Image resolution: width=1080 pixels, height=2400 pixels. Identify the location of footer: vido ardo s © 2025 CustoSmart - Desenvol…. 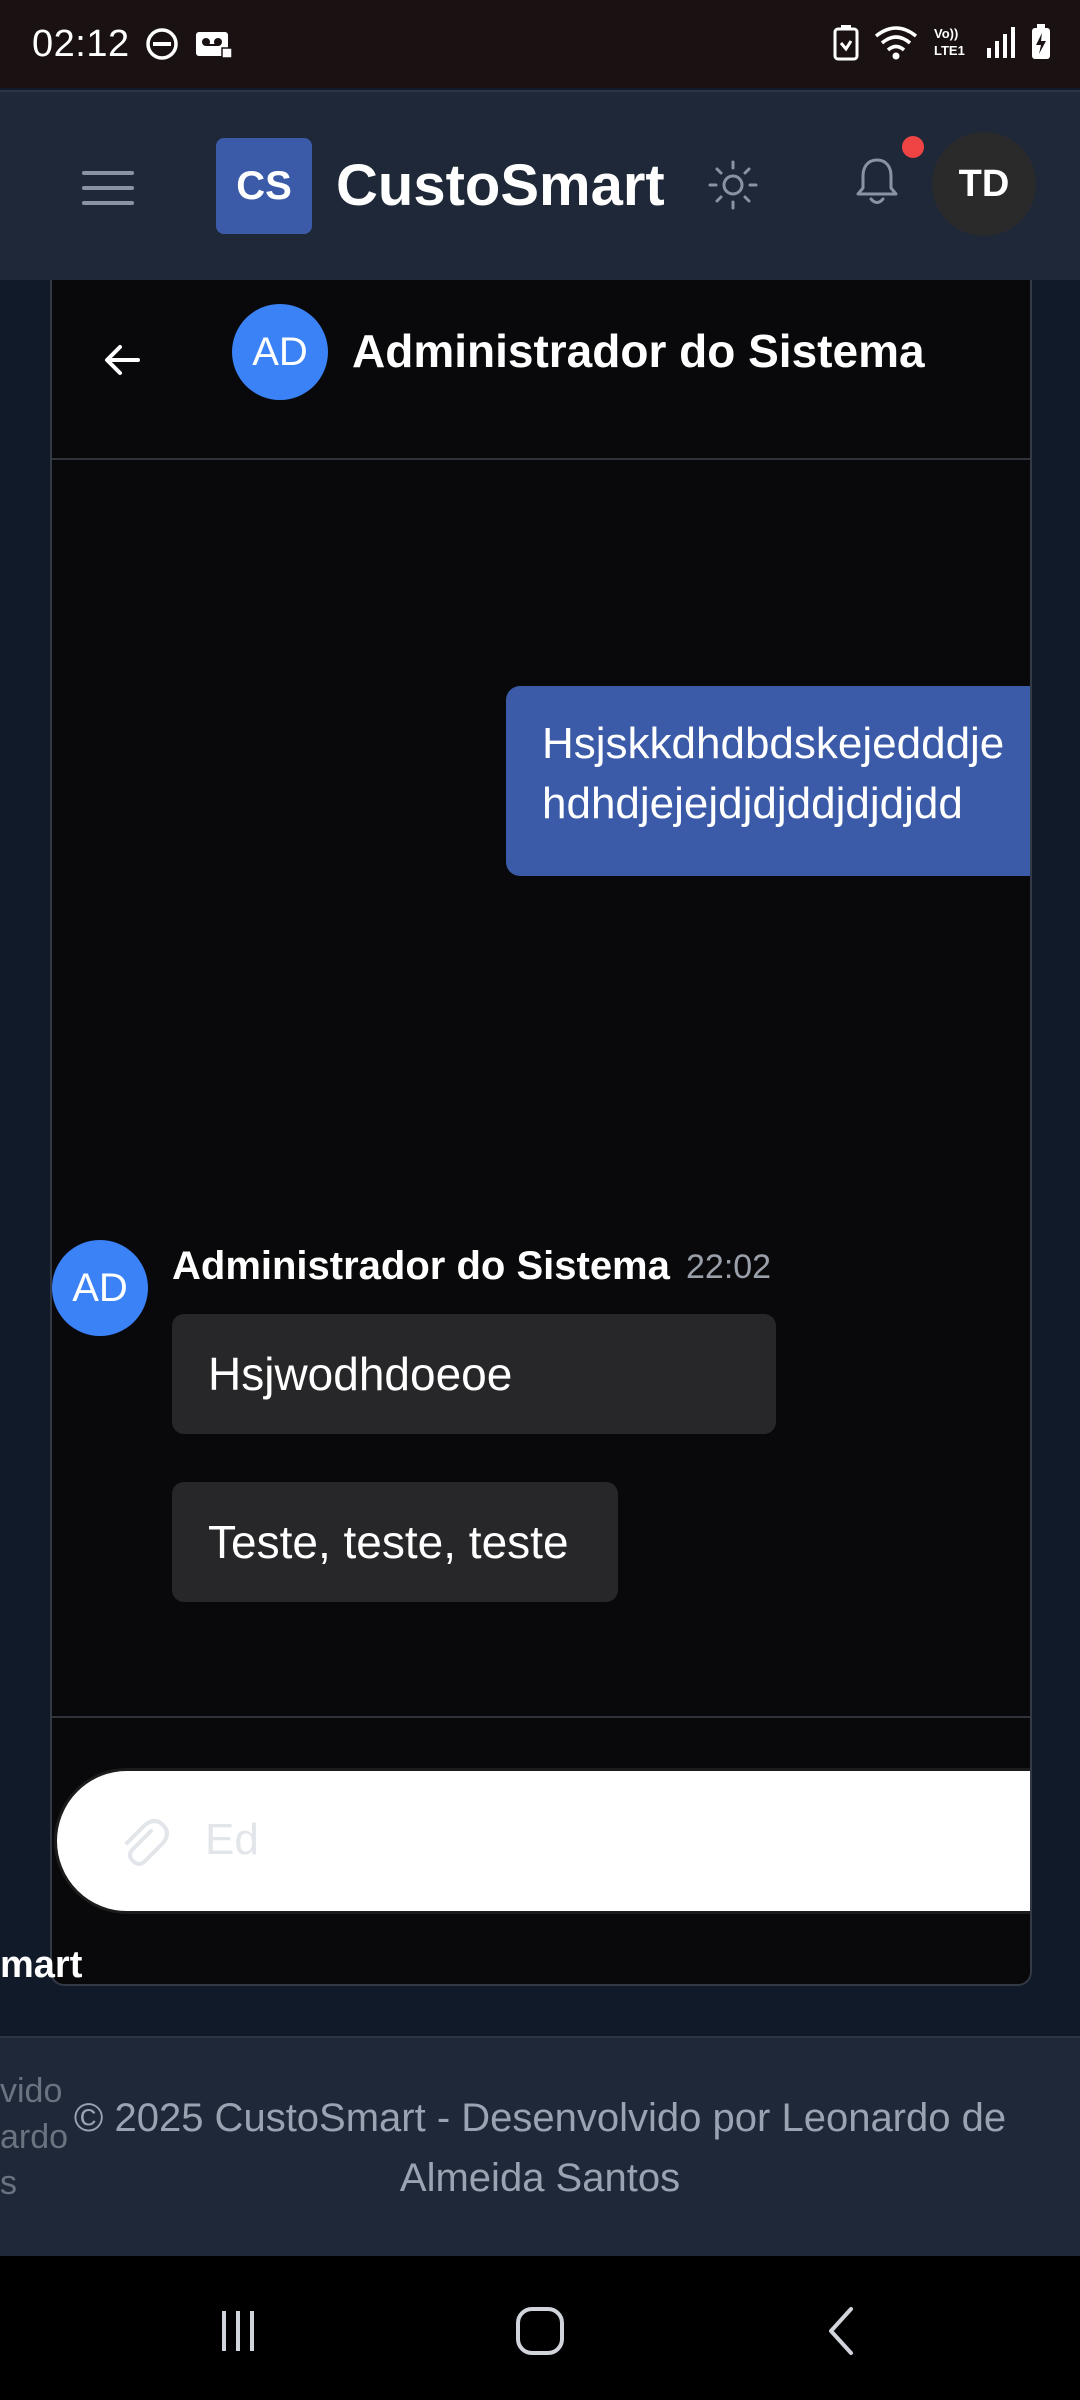
(540, 2146).